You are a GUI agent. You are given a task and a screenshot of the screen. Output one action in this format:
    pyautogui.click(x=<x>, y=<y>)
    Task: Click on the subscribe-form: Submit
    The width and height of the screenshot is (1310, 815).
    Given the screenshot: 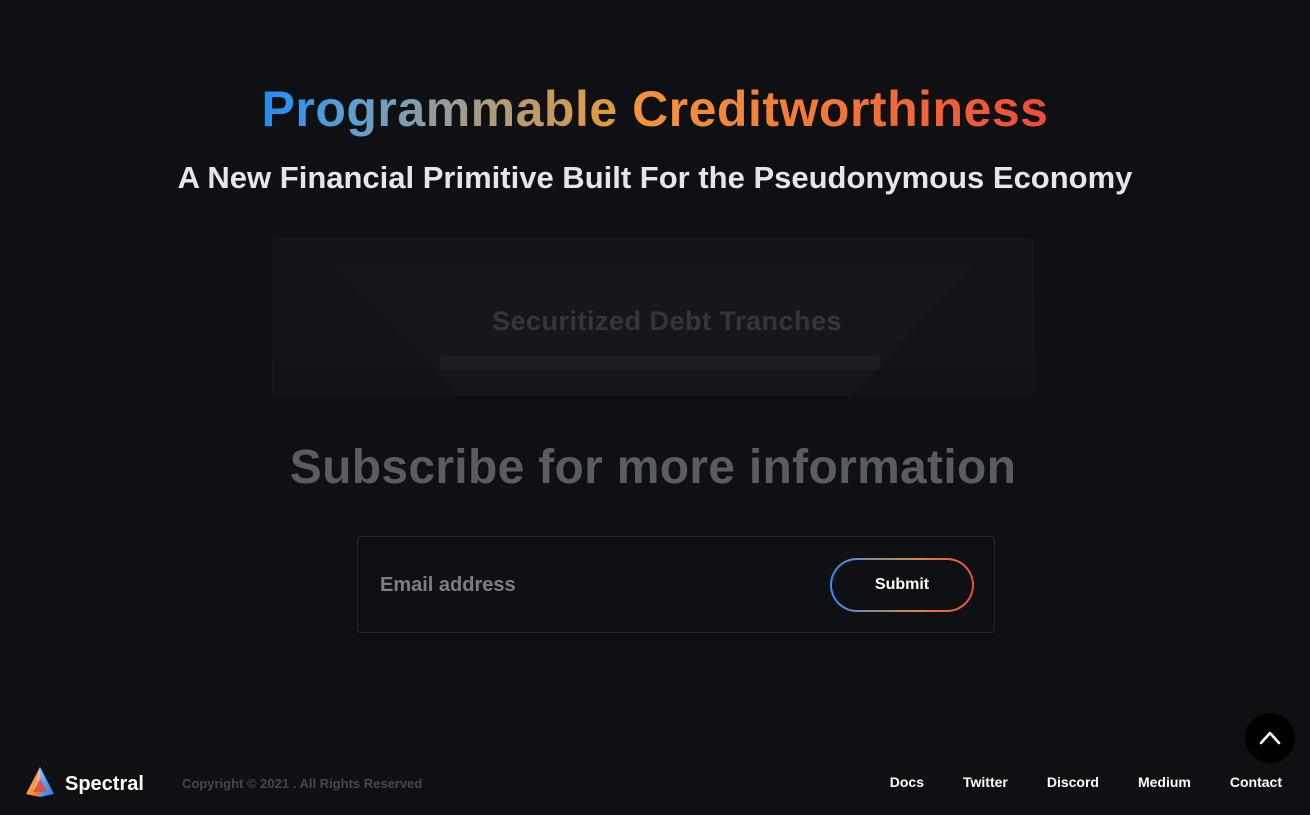 What is the action you would take?
    pyautogui.click(x=676, y=584)
    